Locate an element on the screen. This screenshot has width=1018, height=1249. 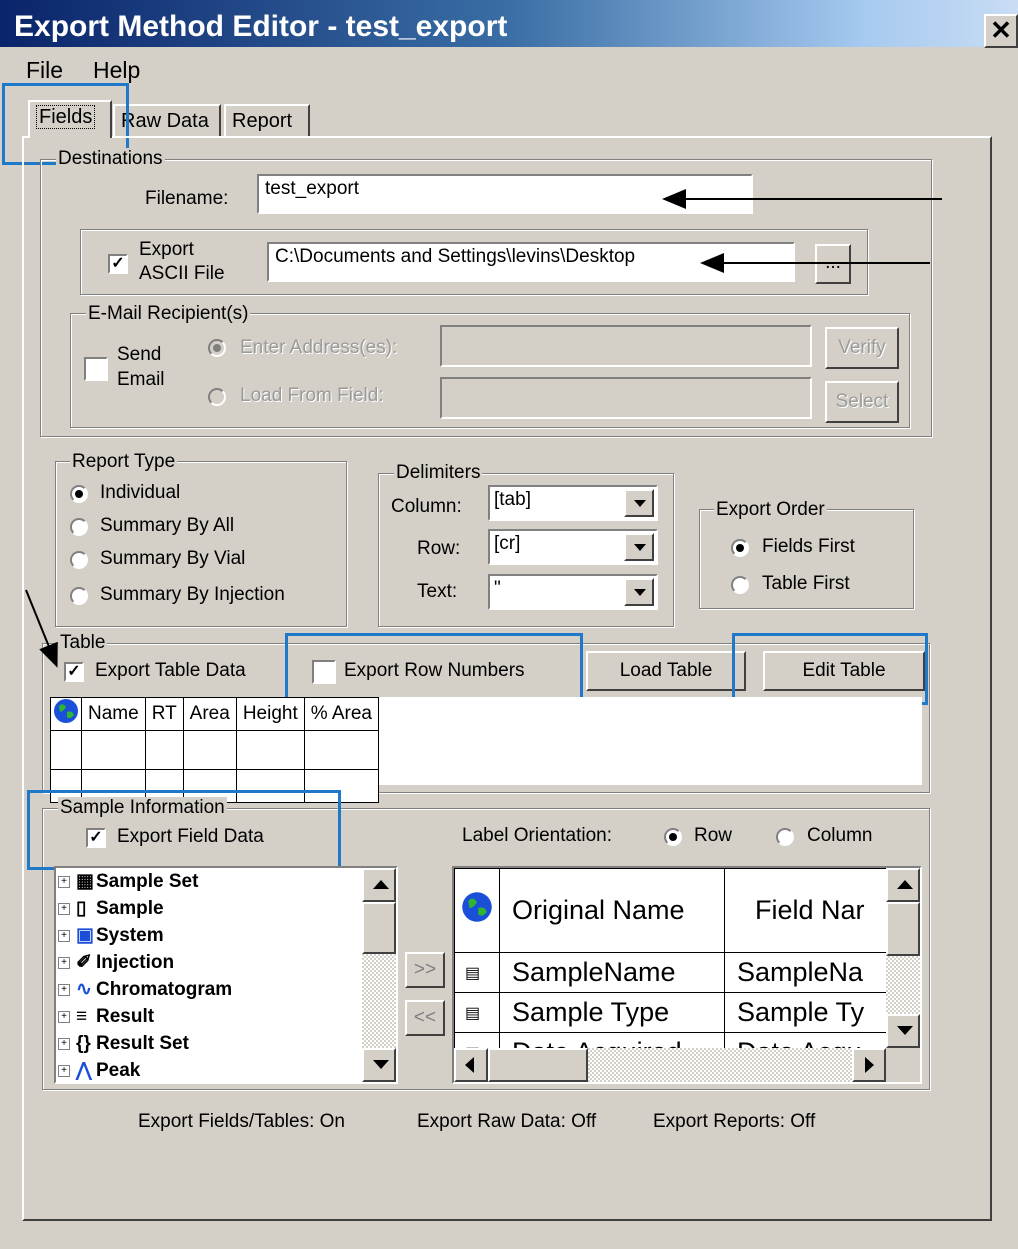
tab-fields: Fields is located at coordinates (70, 119).